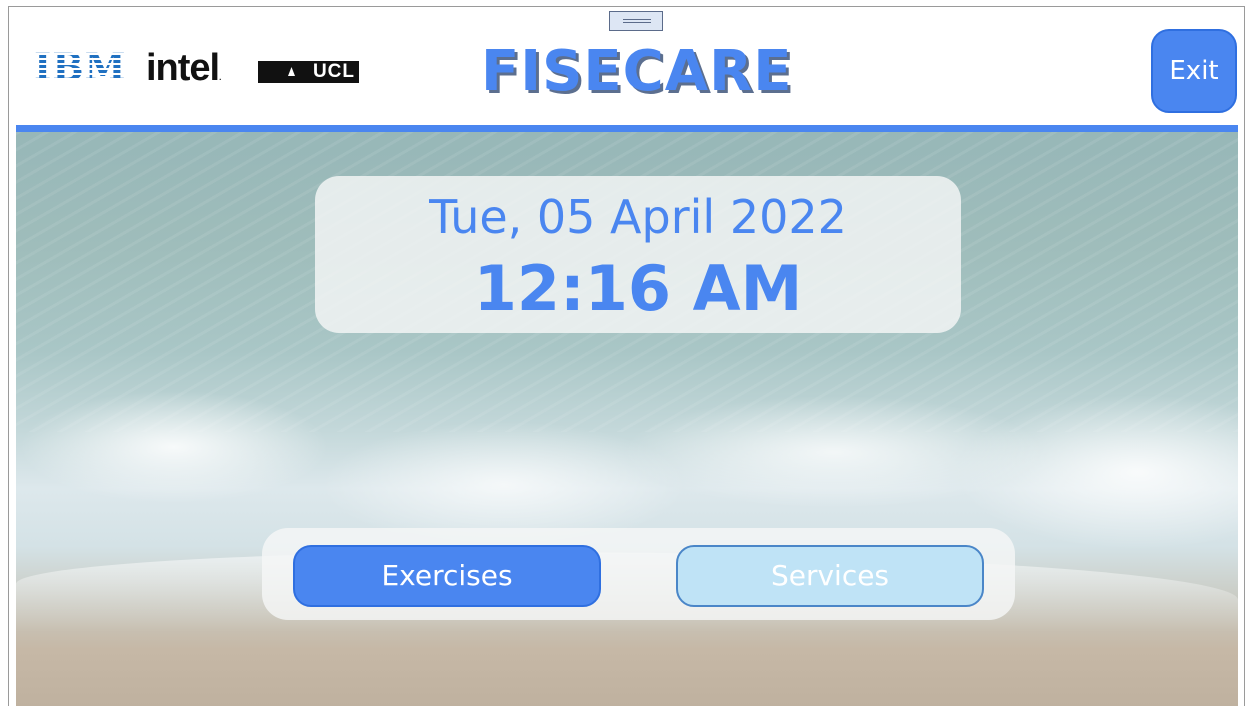 Image resolution: width=1253 pixels, height=706 pixels. What do you see at coordinates (80, 67) in the screenshot?
I see `ibm-logo: IBM` at bounding box center [80, 67].